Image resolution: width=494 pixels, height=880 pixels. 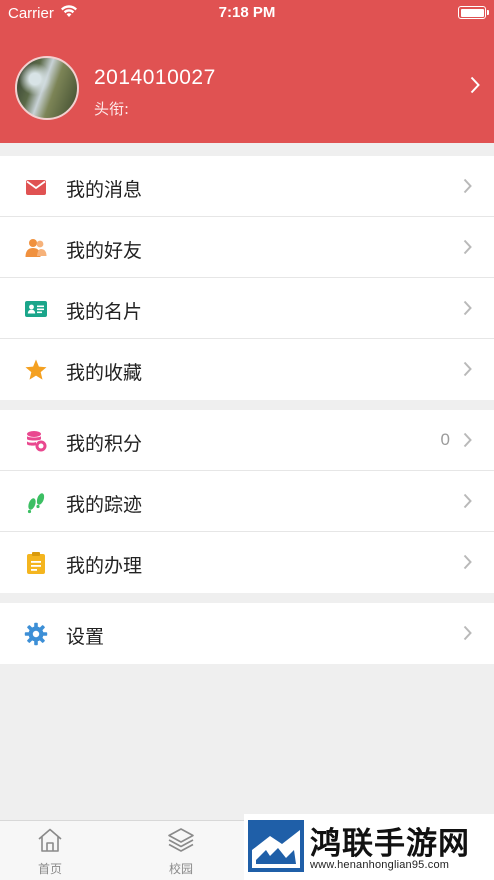 I want to click on menu-item-label: 我的名片, so click(x=104, y=312).